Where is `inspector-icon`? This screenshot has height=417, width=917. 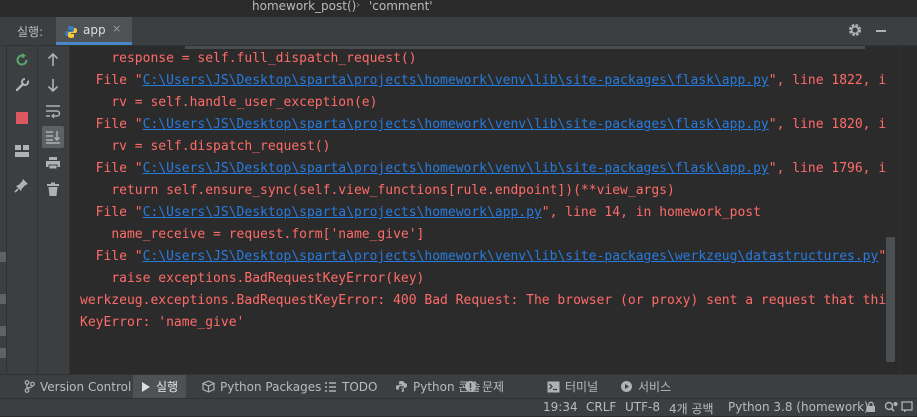
inspector-icon is located at coordinates (891, 408).